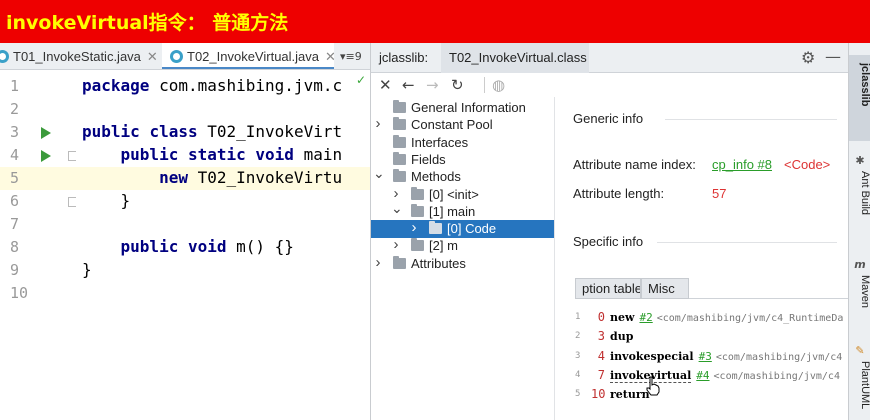  Describe the element at coordinates (652, 356) in the screenshot. I see `opcode-text: invokespecial` at that location.